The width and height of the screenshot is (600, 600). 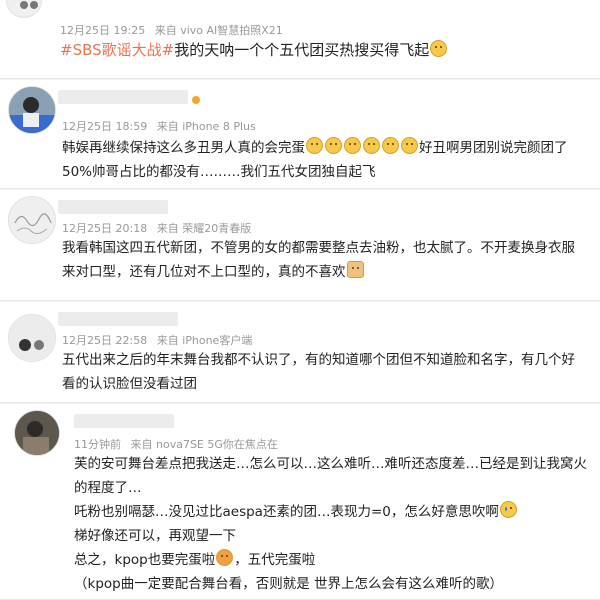 I want to click on comment-line: 我看韩国这四五代新团，不管男的女的都需要整点去油粉，也太腻了。不开麦换身衣服, so click(x=318, y=248).